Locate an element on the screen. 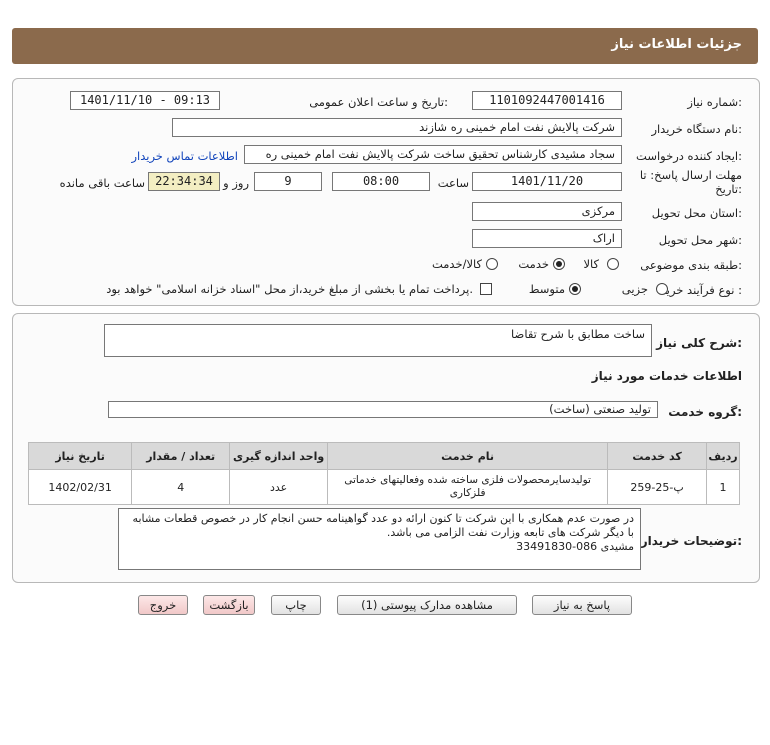 This screenshot has width=770, height=745. buyer-org-field: شرکت پالایش نفت امام خمینی ره شازند is located at coordinates (397, 127).